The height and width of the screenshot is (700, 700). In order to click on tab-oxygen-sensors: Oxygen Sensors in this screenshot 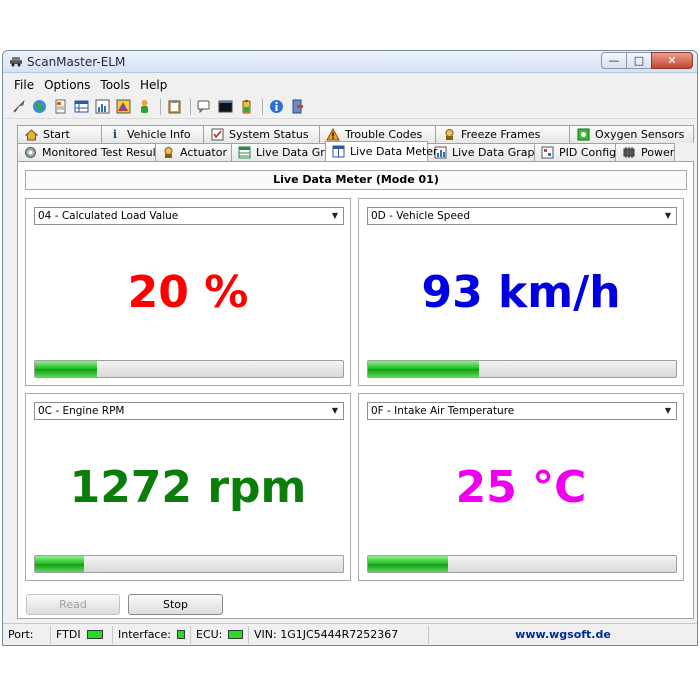, I will do `click(631, 134)`.